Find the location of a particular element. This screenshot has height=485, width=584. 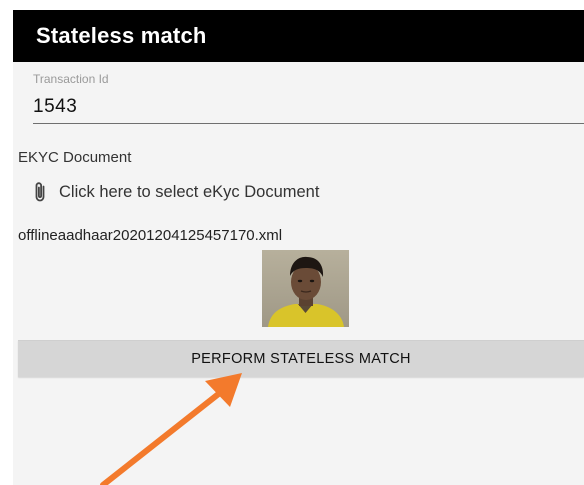

perform-stateless-match-button: PERFORM STATELESS MATCH is located at coordinates (301, 358).